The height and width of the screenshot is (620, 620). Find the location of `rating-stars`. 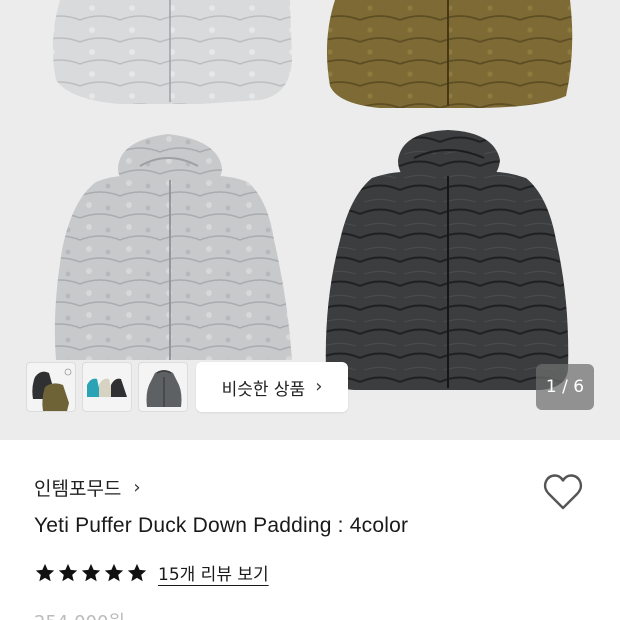

rating-stars is located at coordinates (91, 573).